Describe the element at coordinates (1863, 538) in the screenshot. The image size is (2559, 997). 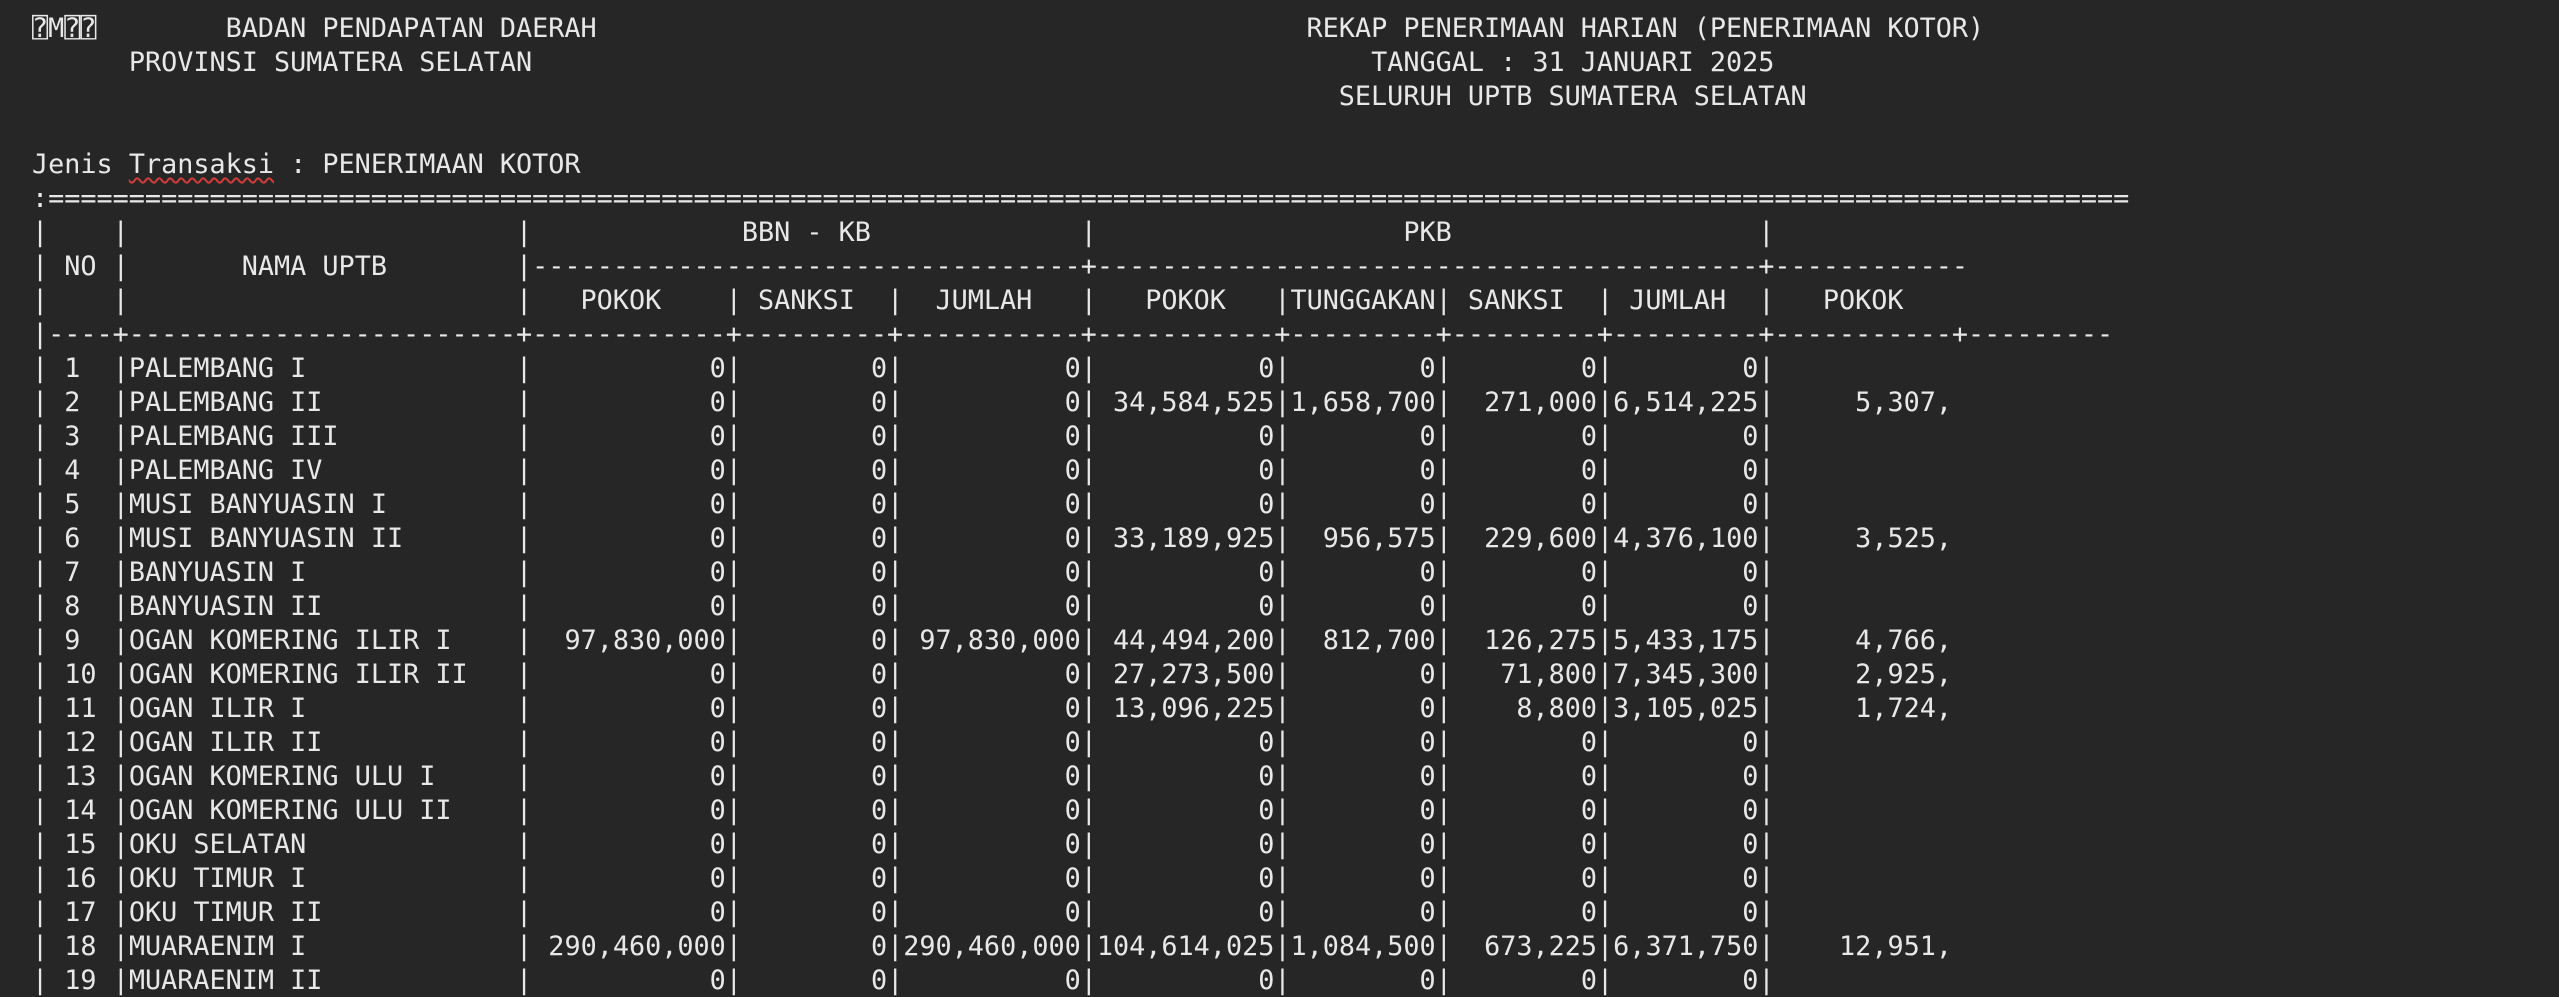
I see `cell-value: 3,525,` at that location.